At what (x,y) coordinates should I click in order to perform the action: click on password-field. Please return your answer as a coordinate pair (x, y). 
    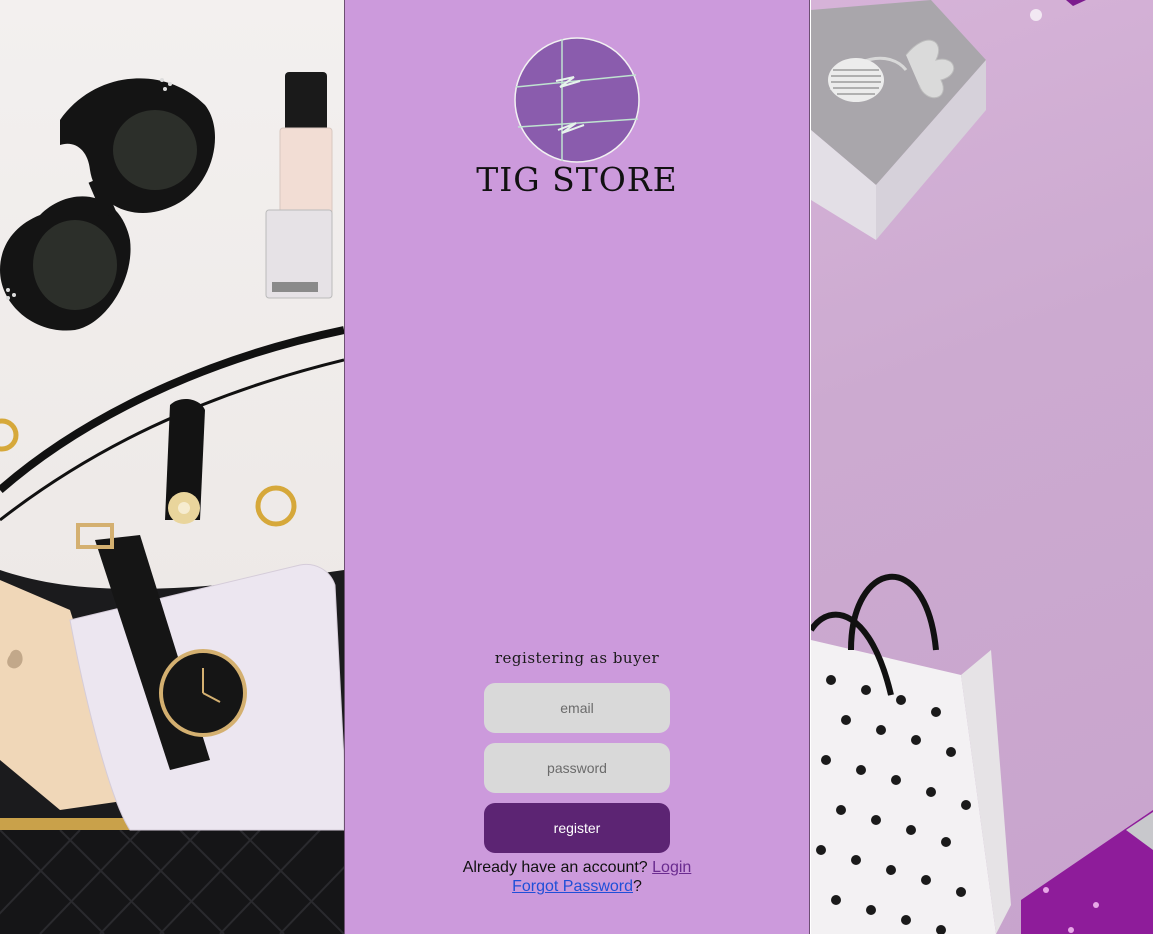
    Looking at the image, I should click on (577, 768).